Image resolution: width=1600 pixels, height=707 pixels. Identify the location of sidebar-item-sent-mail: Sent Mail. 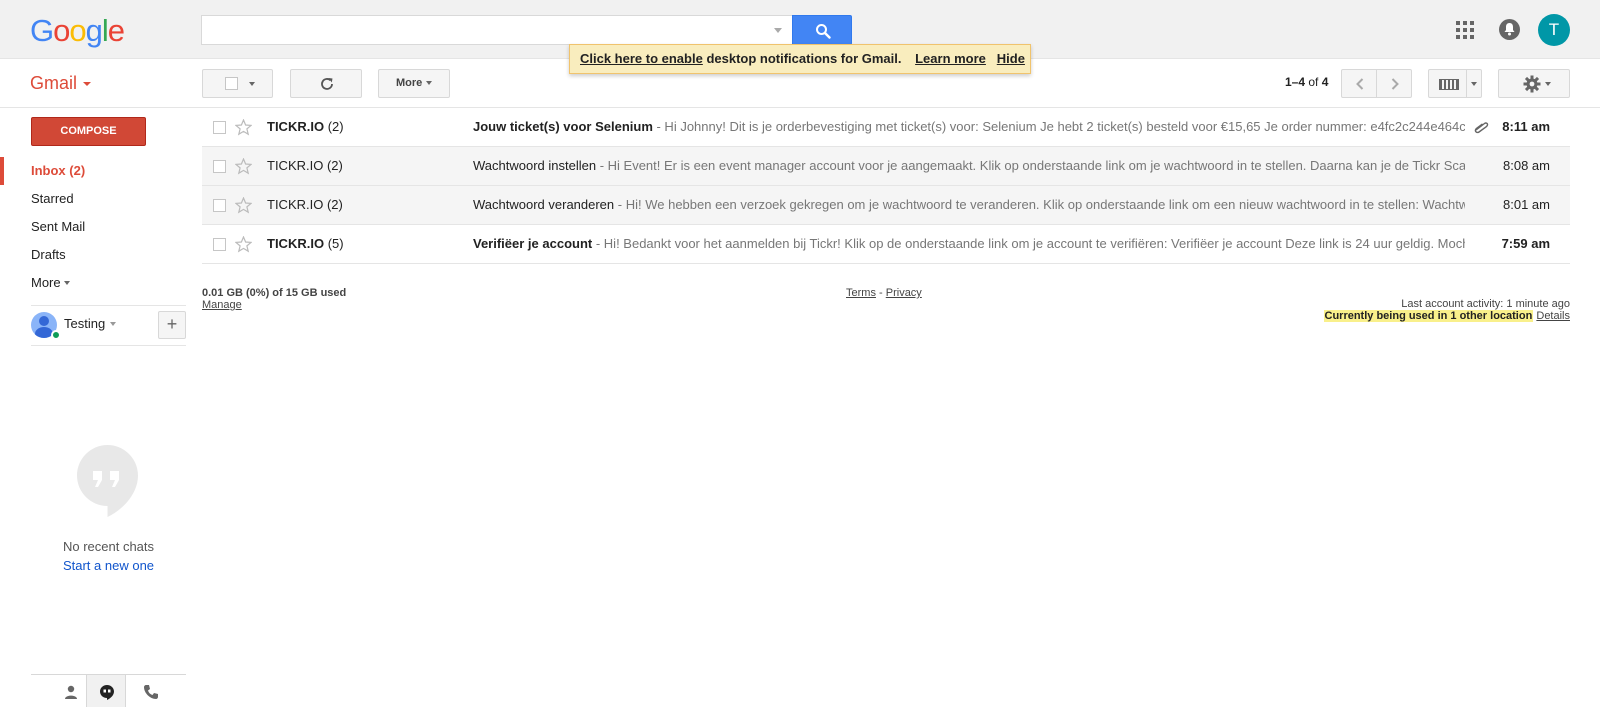
(95, 227).